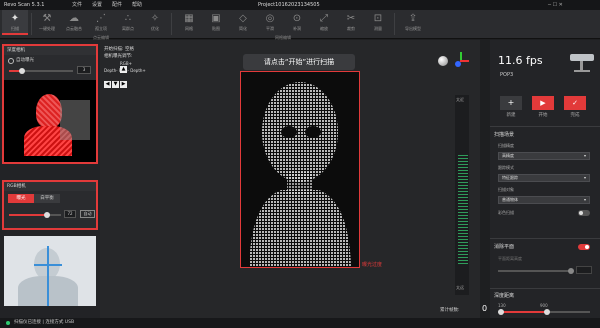 The height and width of the screenshot is (328, 600). I want to click on precision-label: 扫描精度, so click(506, 145).